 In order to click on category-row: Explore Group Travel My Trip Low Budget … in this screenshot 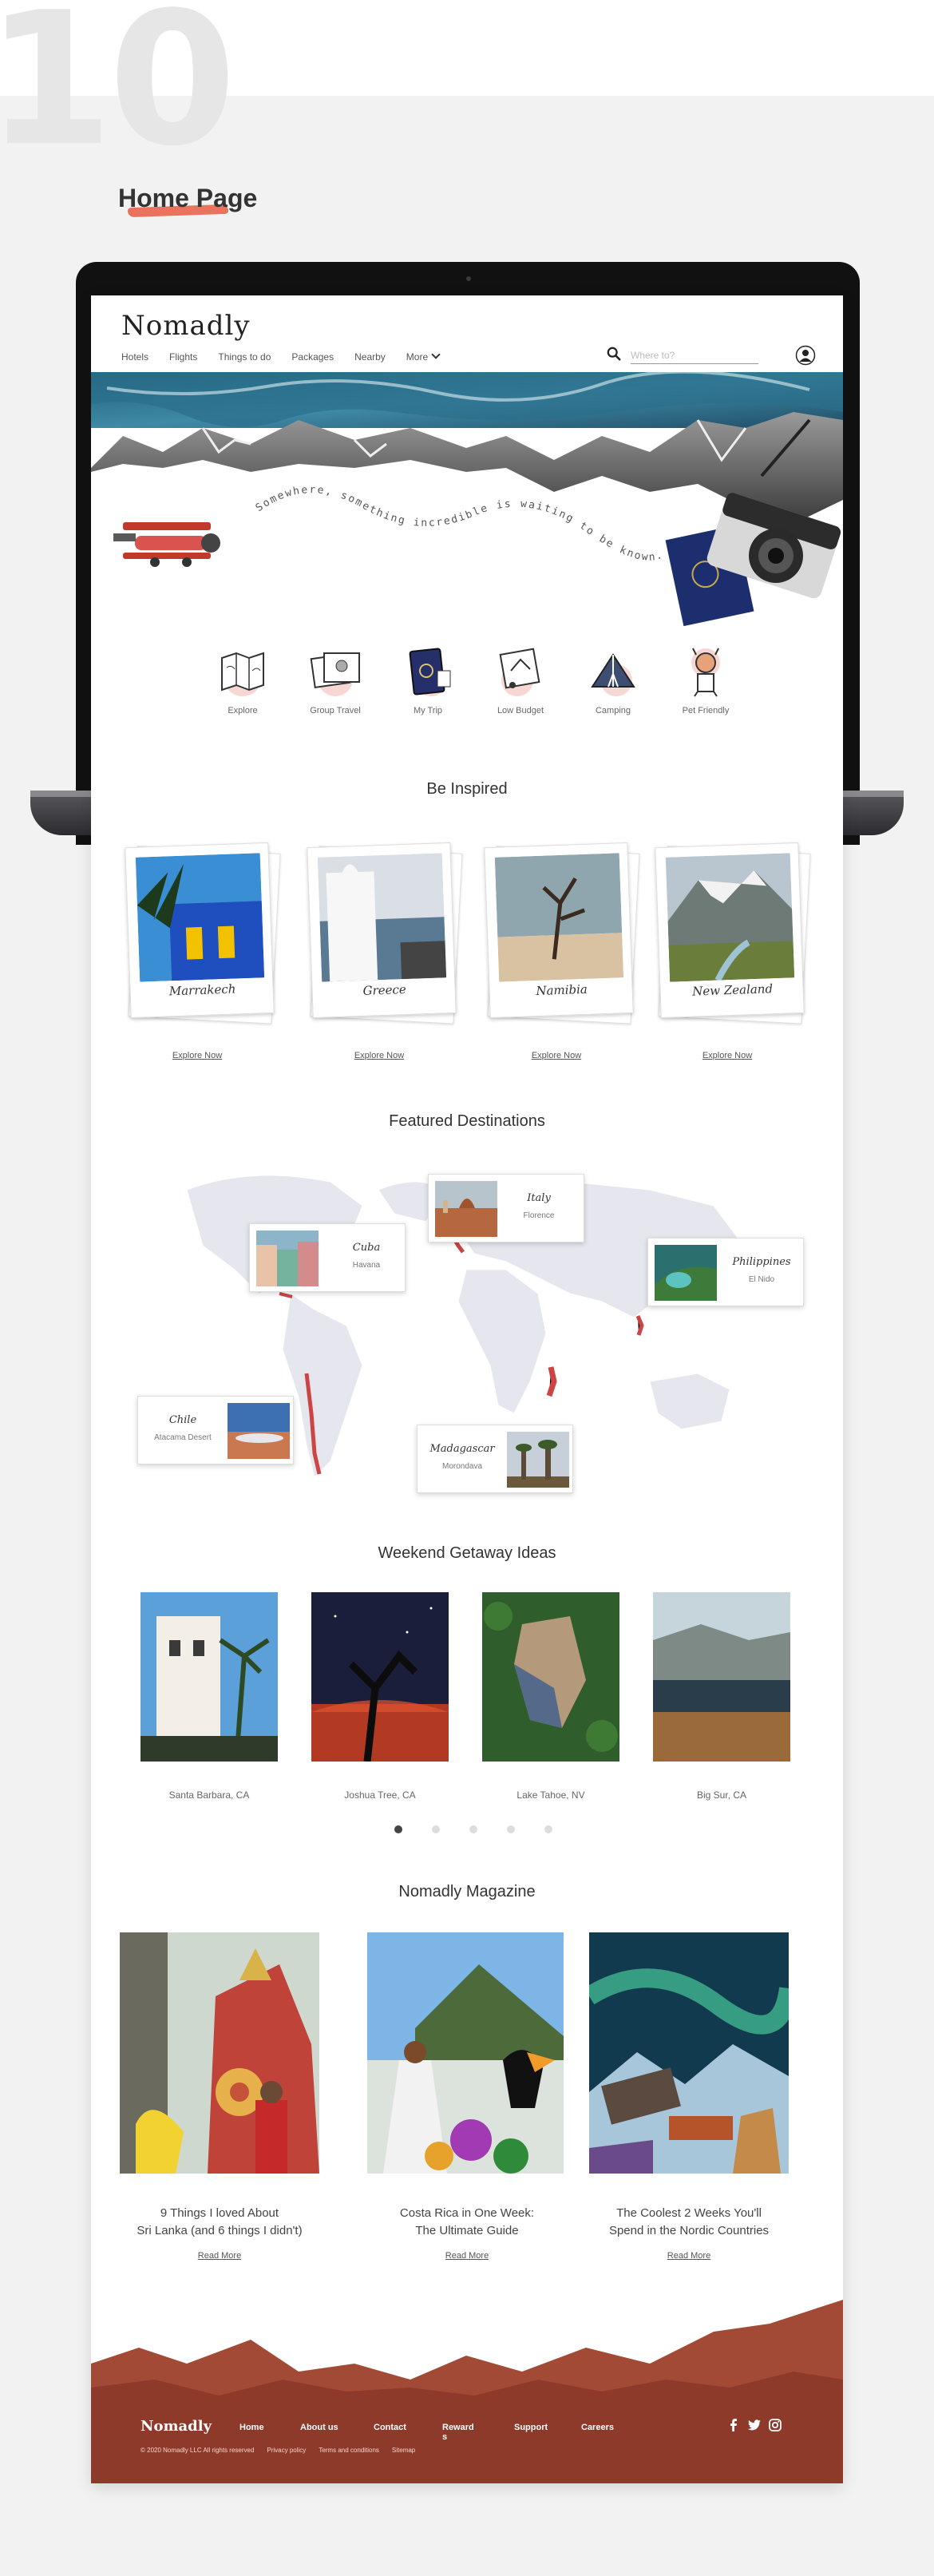, I will do `click(482, 683)`.